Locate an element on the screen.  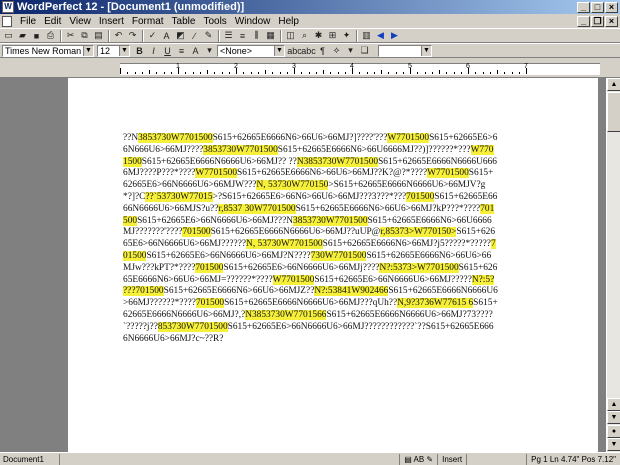
ruler-strip: 1 2 3 4 5 6 7 is located at coordinates (360, 69).